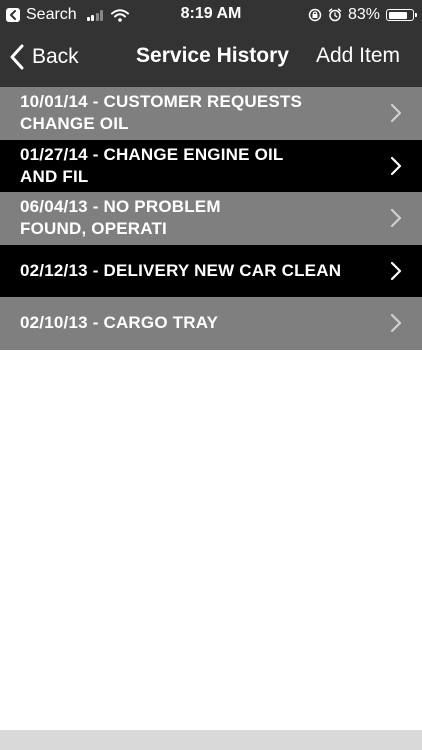  I want to click on service-history-row-line1: 06/04/13 - NO PROBLEM, so click(120, 206).